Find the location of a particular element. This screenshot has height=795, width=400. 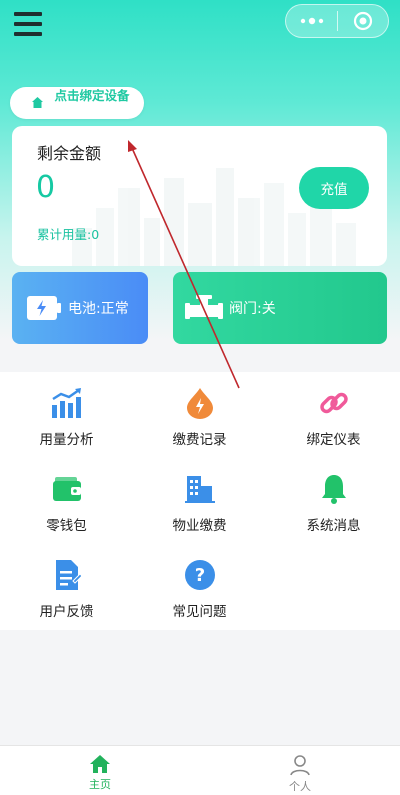

bind-device-label: 点击绑定设备 is located at coordinates (92, 95).